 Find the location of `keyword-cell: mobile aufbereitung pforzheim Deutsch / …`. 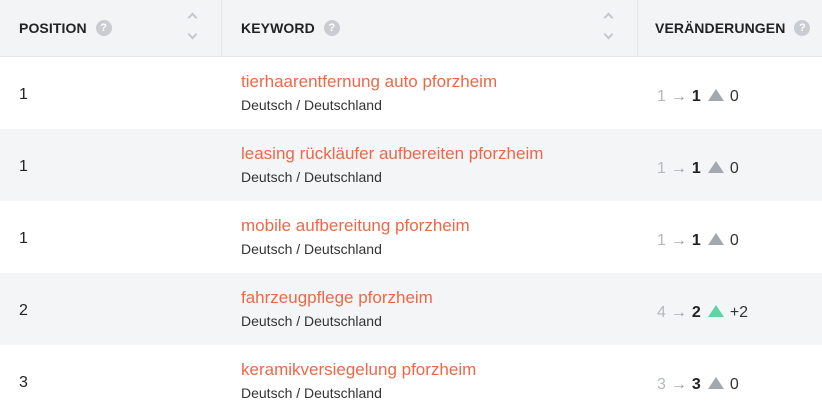

keyword-cell: mobile aufbereitung pforzheim Deutsch / … is located at coordinates (430, 237).